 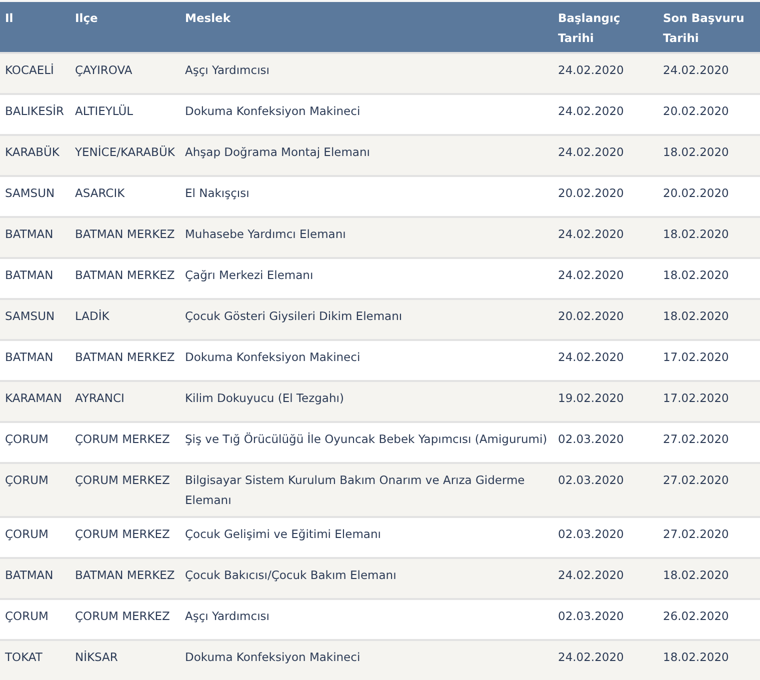 I want to click on table-cell: NİKSAR, so click(x=125, y=660).